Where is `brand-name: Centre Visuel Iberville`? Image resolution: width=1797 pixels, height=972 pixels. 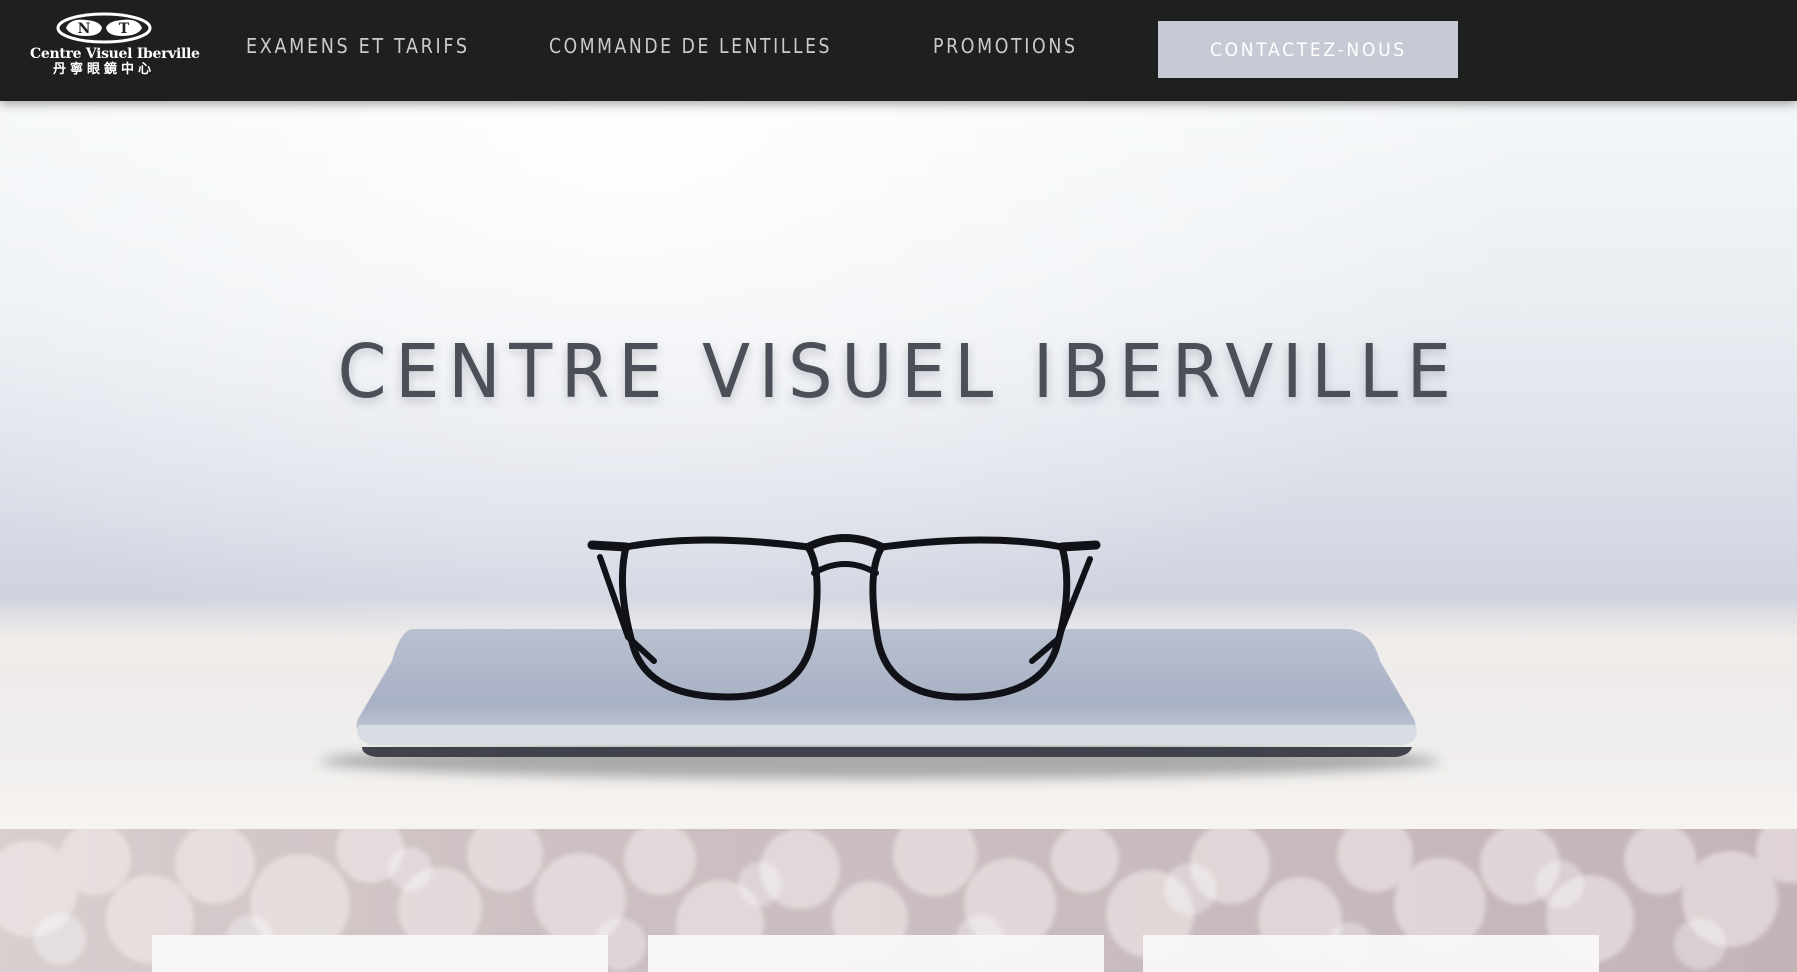
brand-name: Centre Visuel Iberville is located at coordinates (115, 54).